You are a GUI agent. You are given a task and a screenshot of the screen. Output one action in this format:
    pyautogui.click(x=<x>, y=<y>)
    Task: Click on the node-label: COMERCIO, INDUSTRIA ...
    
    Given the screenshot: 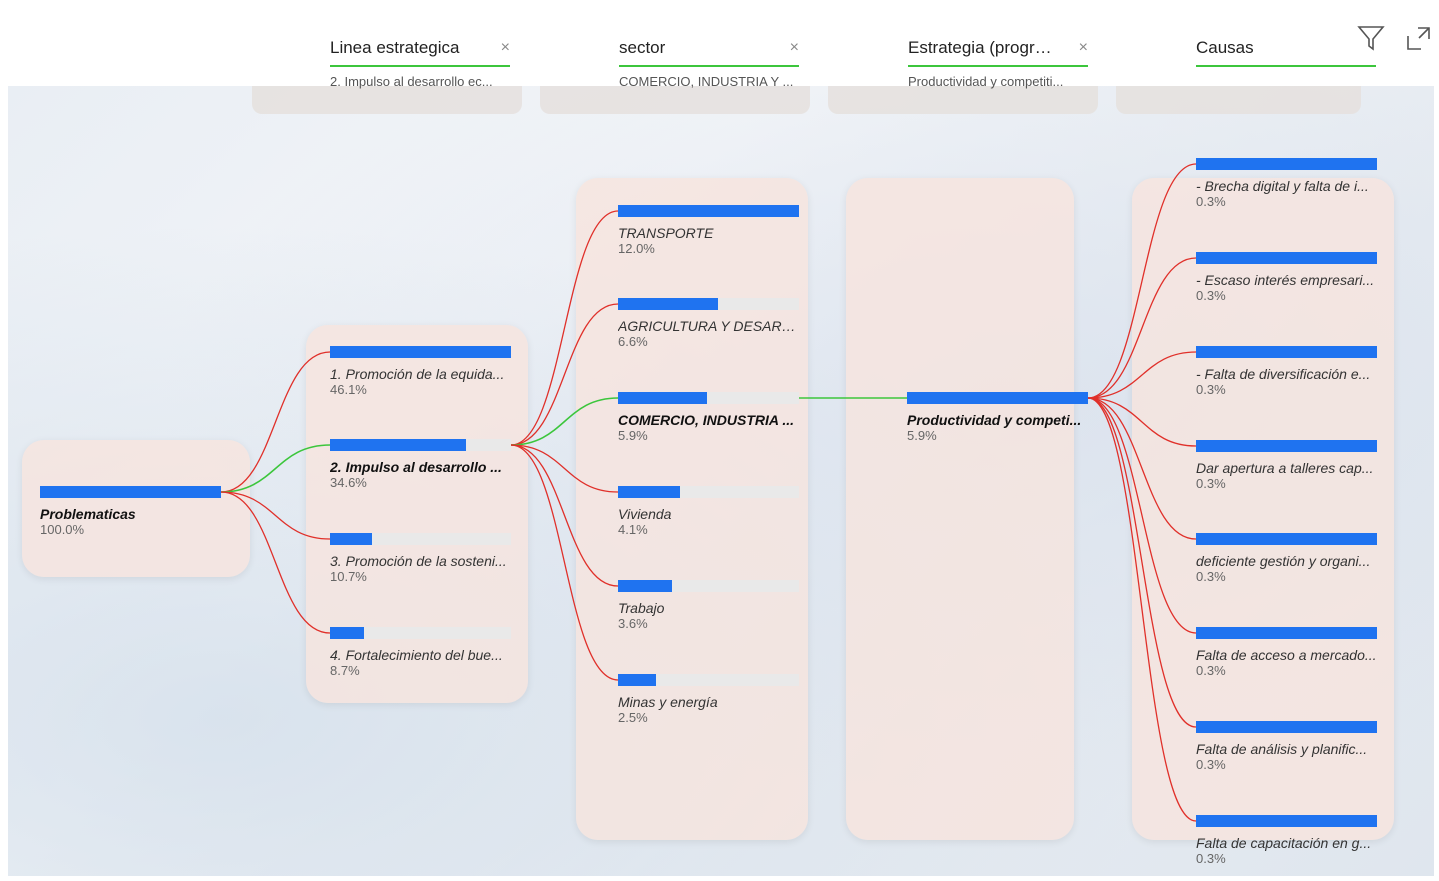 What is the action you would take?
    pyautogui.click(x=706, y=420)
    